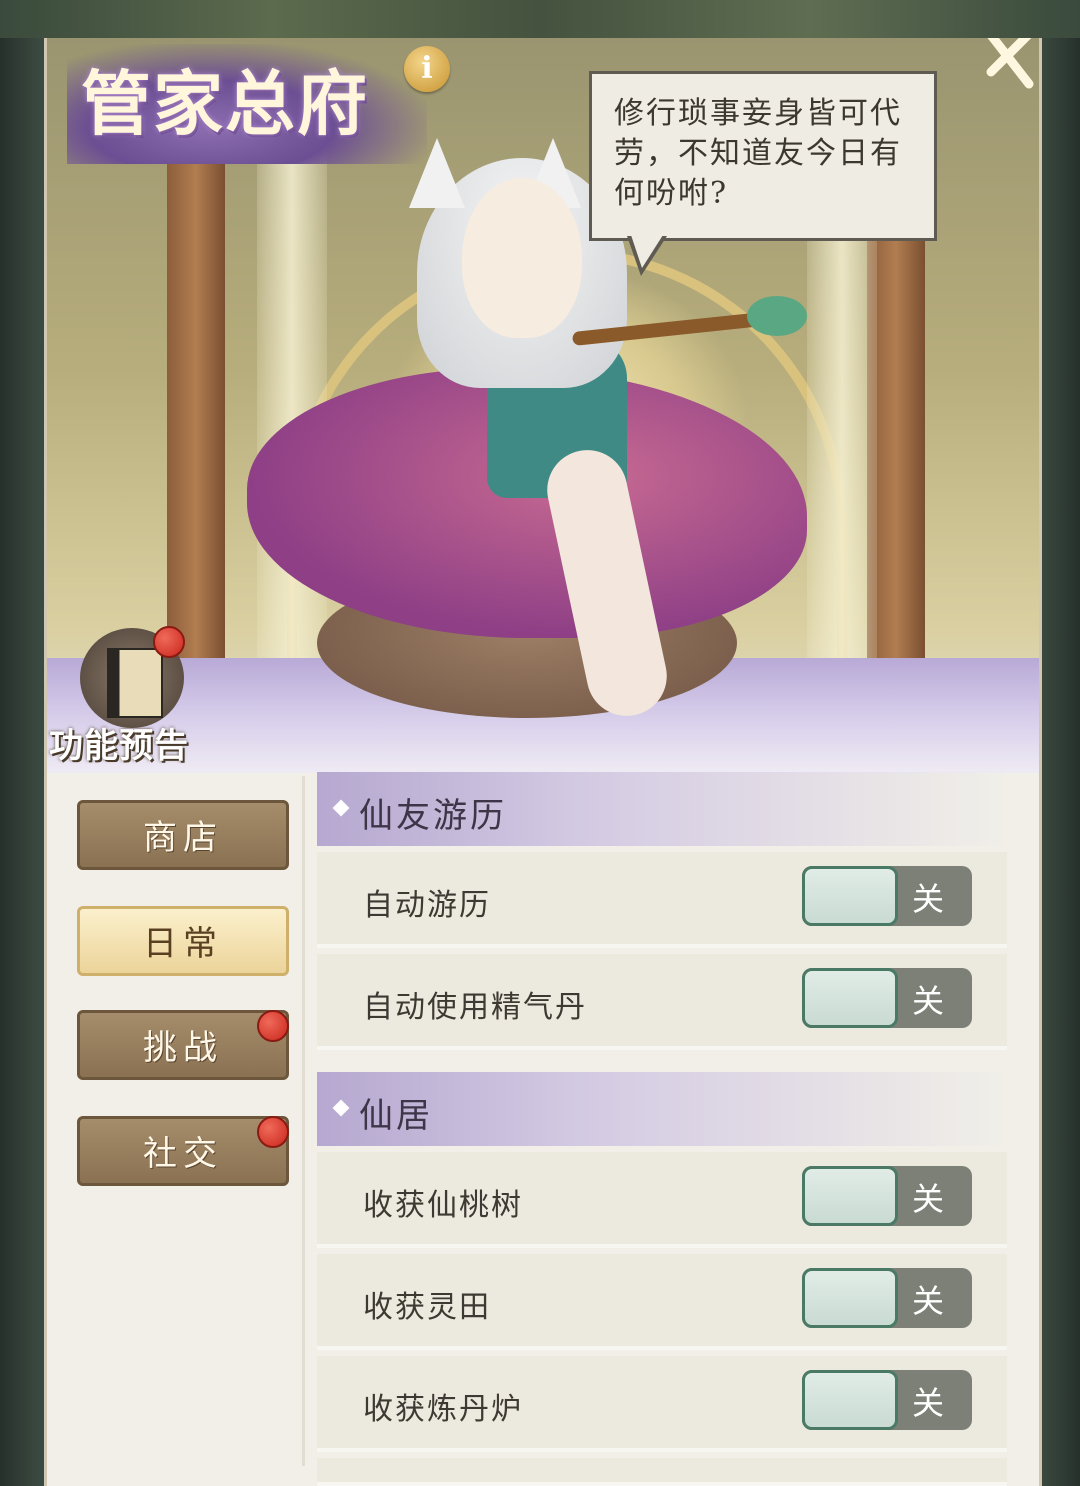 The image size is (1080, 1486). I want to click on setting-row: 收获仙桃树 关, so click(662, 1200).